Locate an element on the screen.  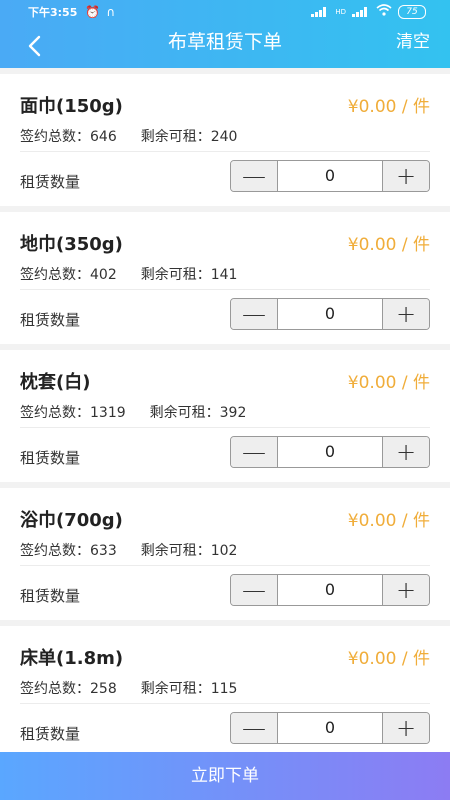
status-bar: 下午3:55 ⏰ ∩ HD 75 is located at coordinates (225, 12).